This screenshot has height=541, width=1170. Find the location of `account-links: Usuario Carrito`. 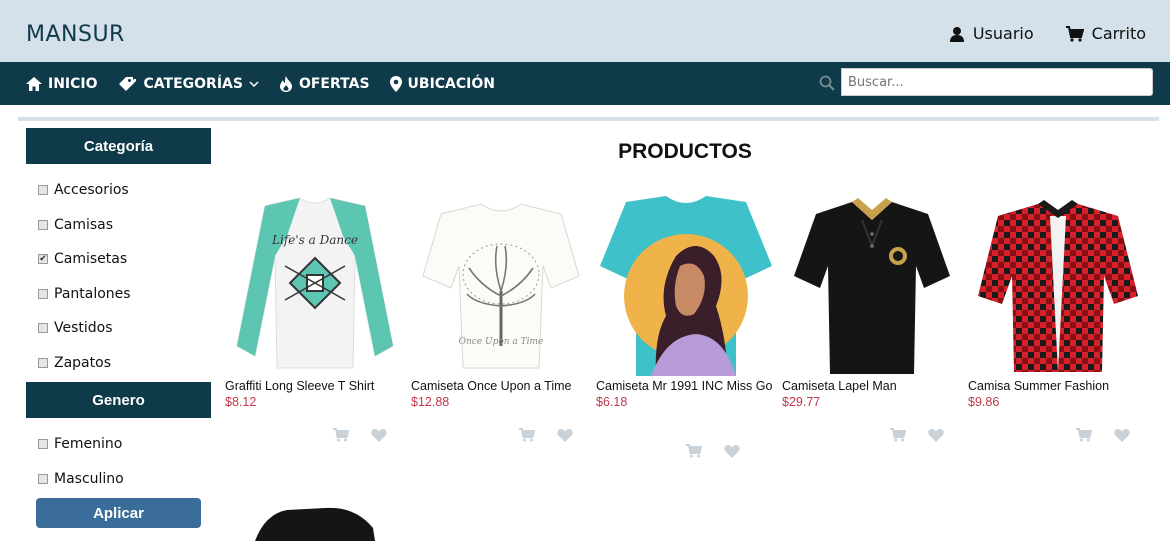

account-links: Usuario Carrito is located at coordinates (1047, 33).